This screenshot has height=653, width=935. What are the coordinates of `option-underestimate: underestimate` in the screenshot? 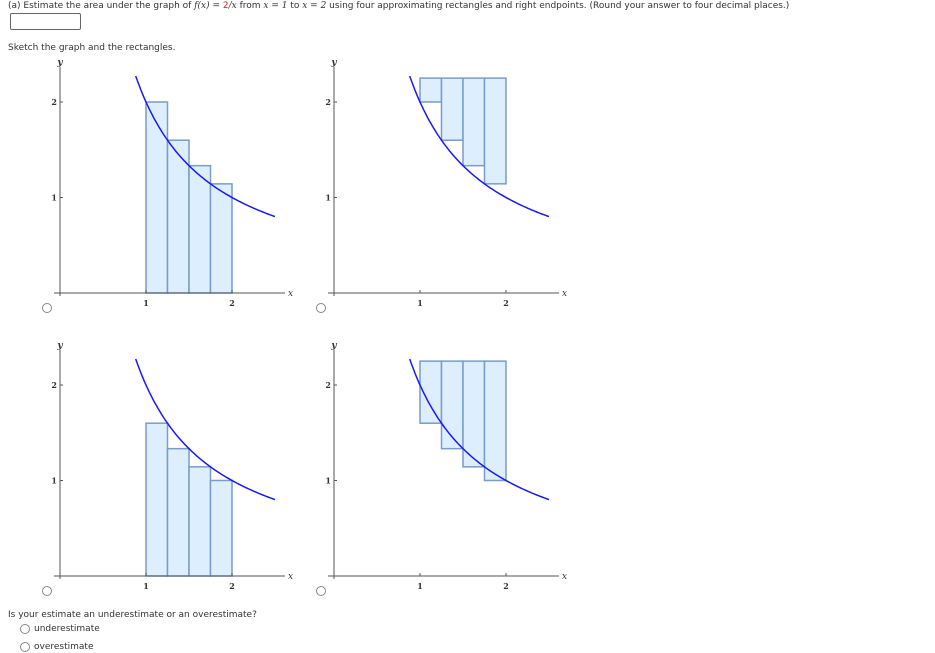 It's located at (60, 629).